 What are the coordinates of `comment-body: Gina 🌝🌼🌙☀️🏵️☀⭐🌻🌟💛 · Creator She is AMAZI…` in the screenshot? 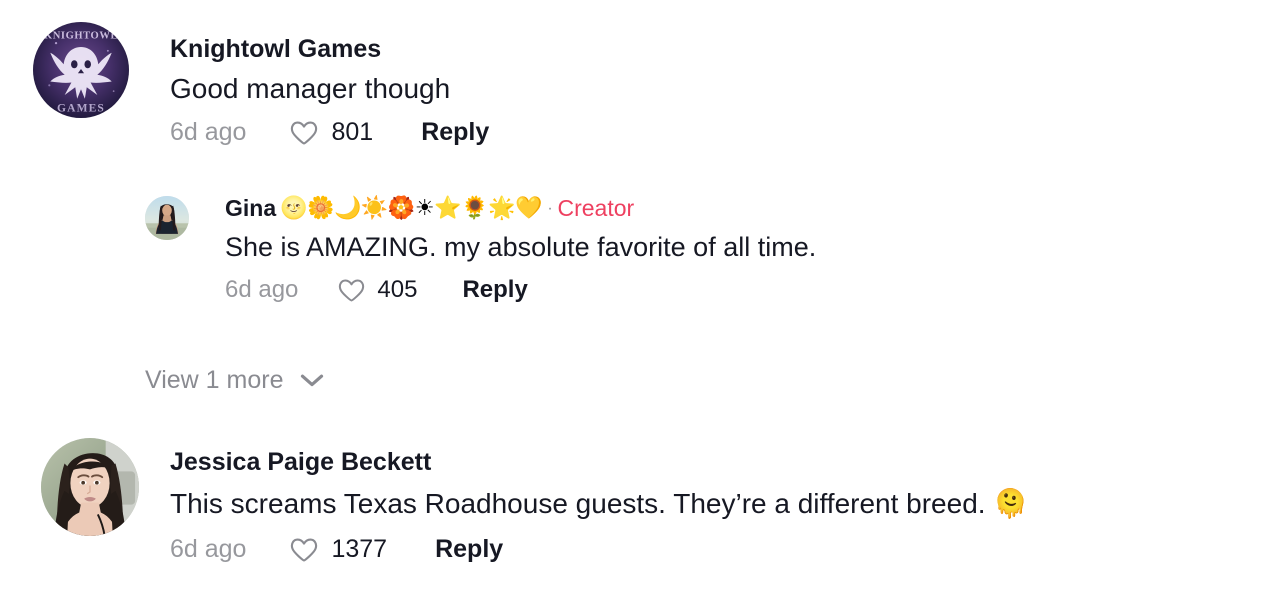 It's located at (520, 249).